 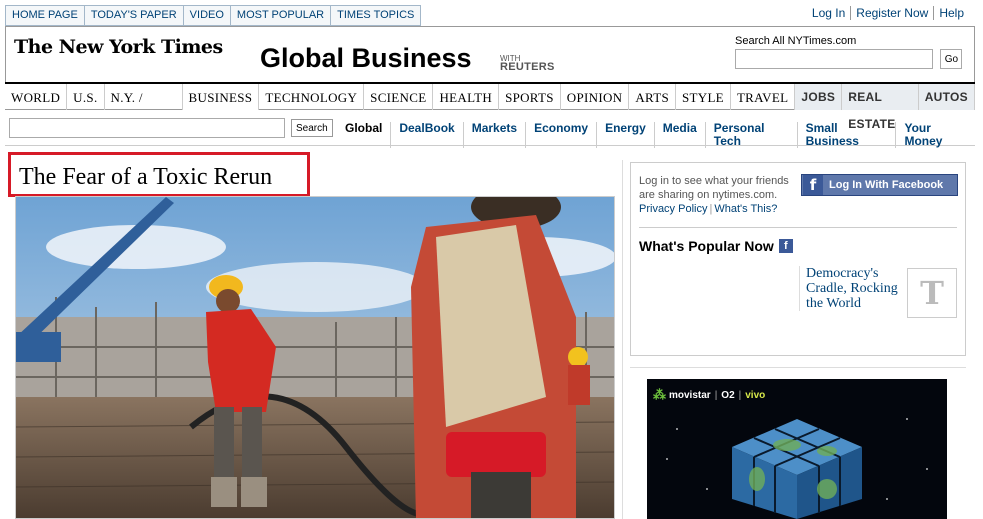 I want to click on ad-brand-o2: O2, so click(x=728, y=395).